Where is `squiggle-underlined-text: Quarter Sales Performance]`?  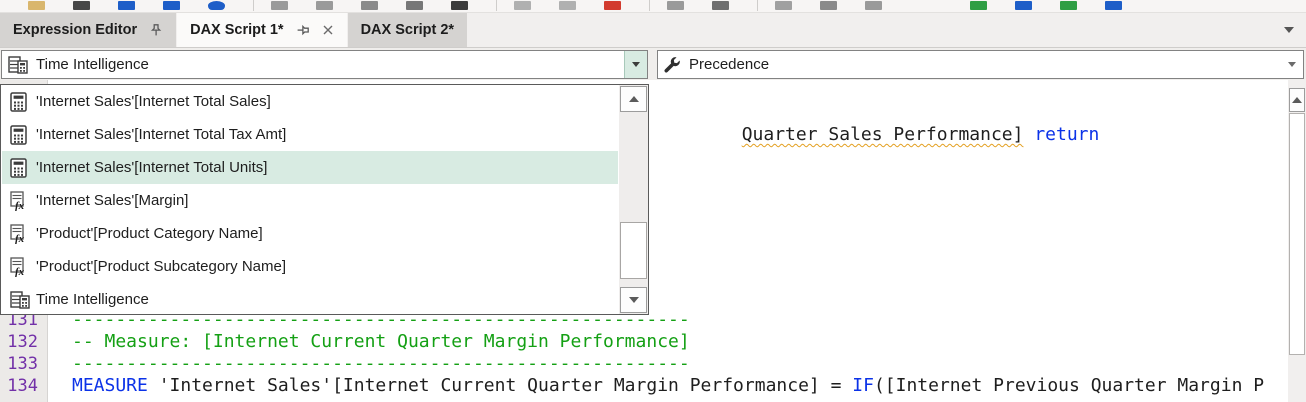
squiggle-underlined-text: Quarter Sales Performance] is located at coordinates (882, 134).